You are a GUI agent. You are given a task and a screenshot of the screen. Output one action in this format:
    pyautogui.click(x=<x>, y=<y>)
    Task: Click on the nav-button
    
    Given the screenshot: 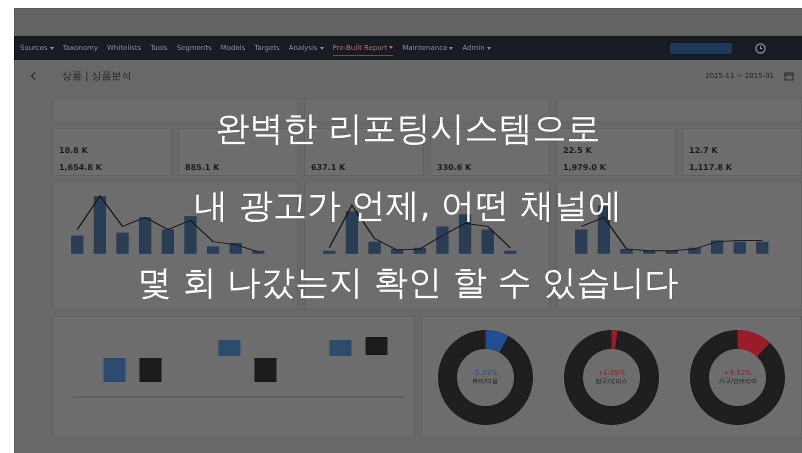 What is the action you would take?
    pyautogui.click(x=701, y=48)
    